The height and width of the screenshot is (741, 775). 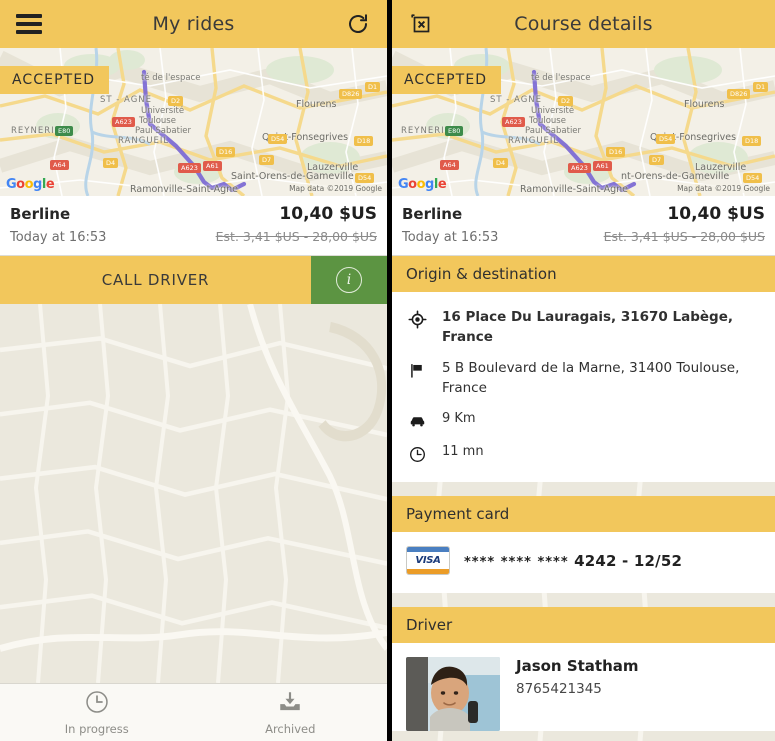 What do you see at coordinates (534, 141) in the screenshot?
I see `map-place-label: RANGUEIL` at bounding box center [534, 141].